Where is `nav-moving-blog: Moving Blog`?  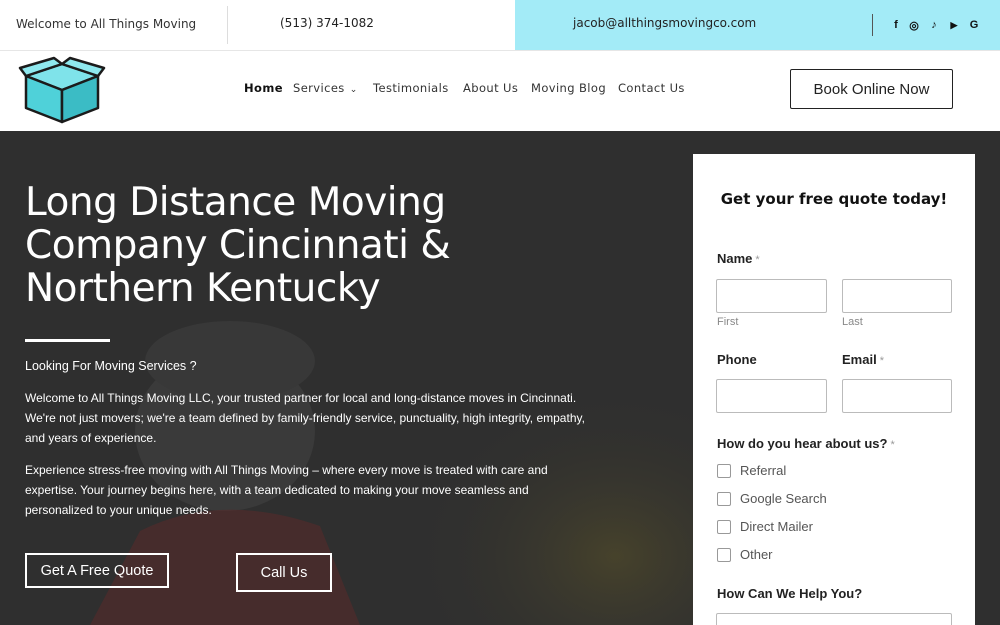 nav-moving-blog: Moving Blog is located at coordinates (568, 88).